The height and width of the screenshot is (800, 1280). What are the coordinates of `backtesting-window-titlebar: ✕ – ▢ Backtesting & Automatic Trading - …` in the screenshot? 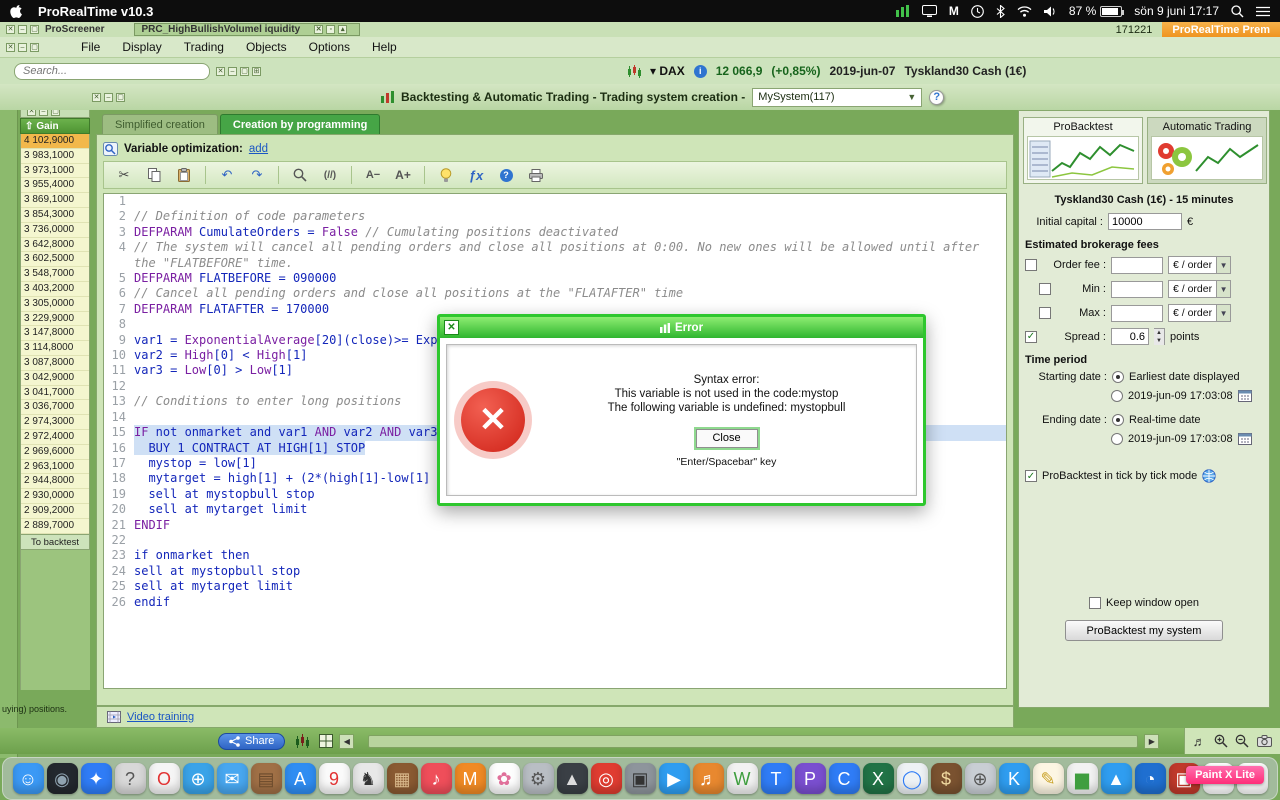 It's located at (640, 97).